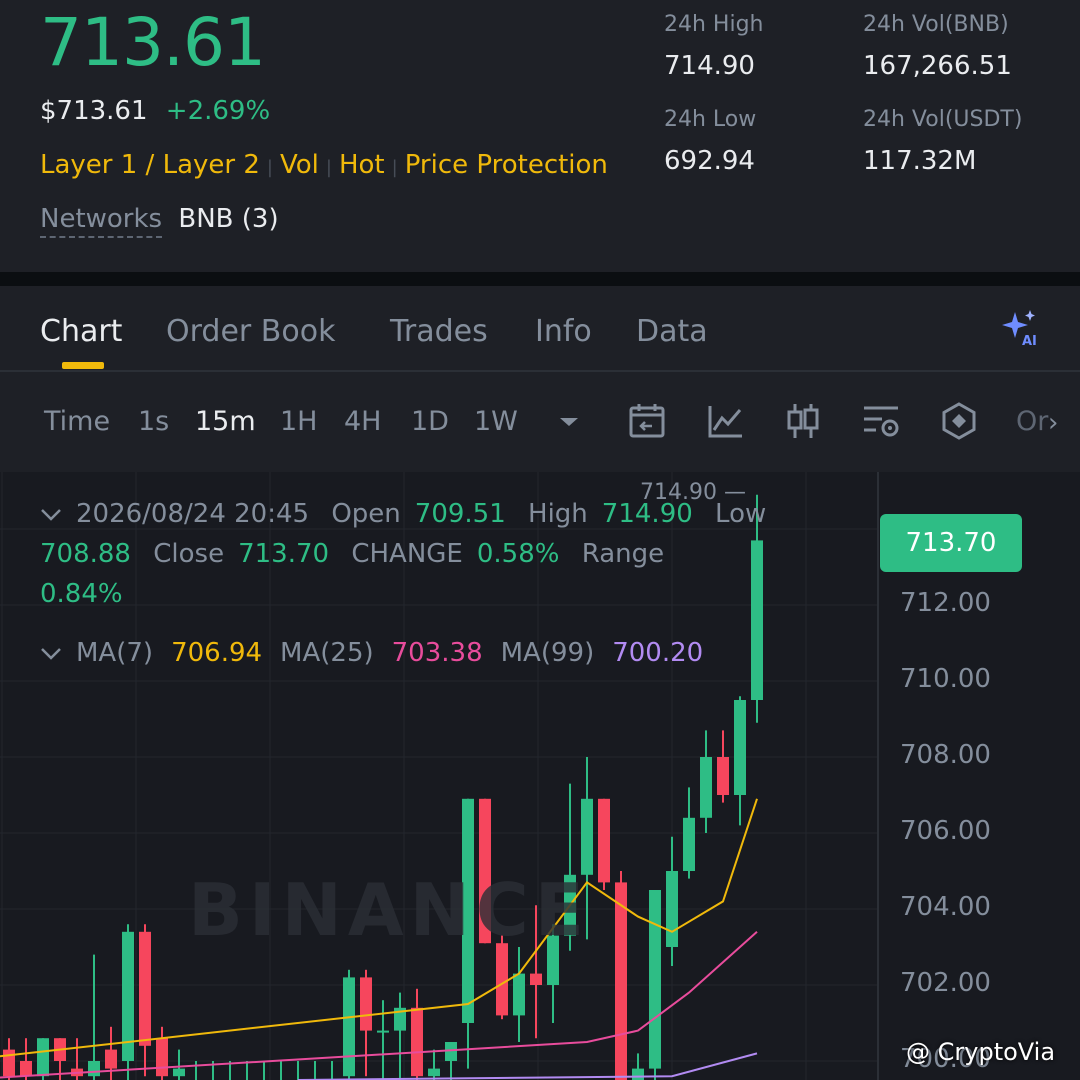 This screenshot has width=1080, height=1080. I want to click on stat-label: 24h High, so click(714, 24).